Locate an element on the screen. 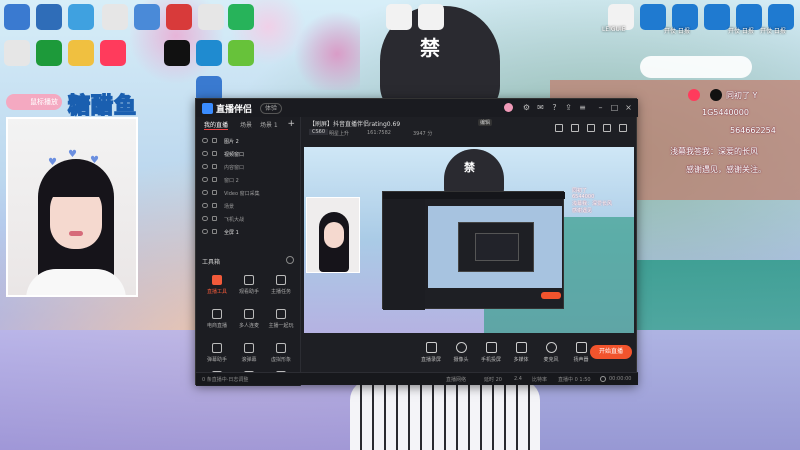  tool-label: 主播任务 is located at coordinates (280, 292).